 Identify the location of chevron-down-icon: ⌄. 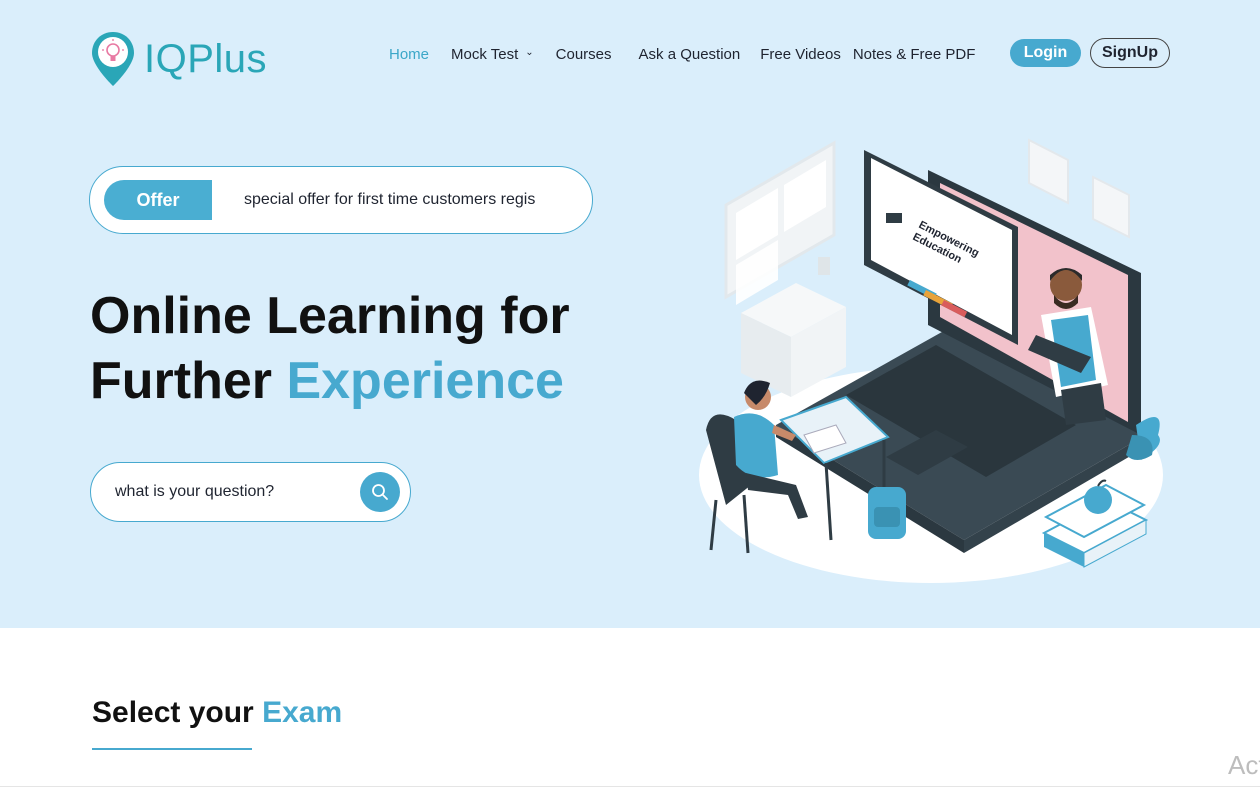
(529, 52).